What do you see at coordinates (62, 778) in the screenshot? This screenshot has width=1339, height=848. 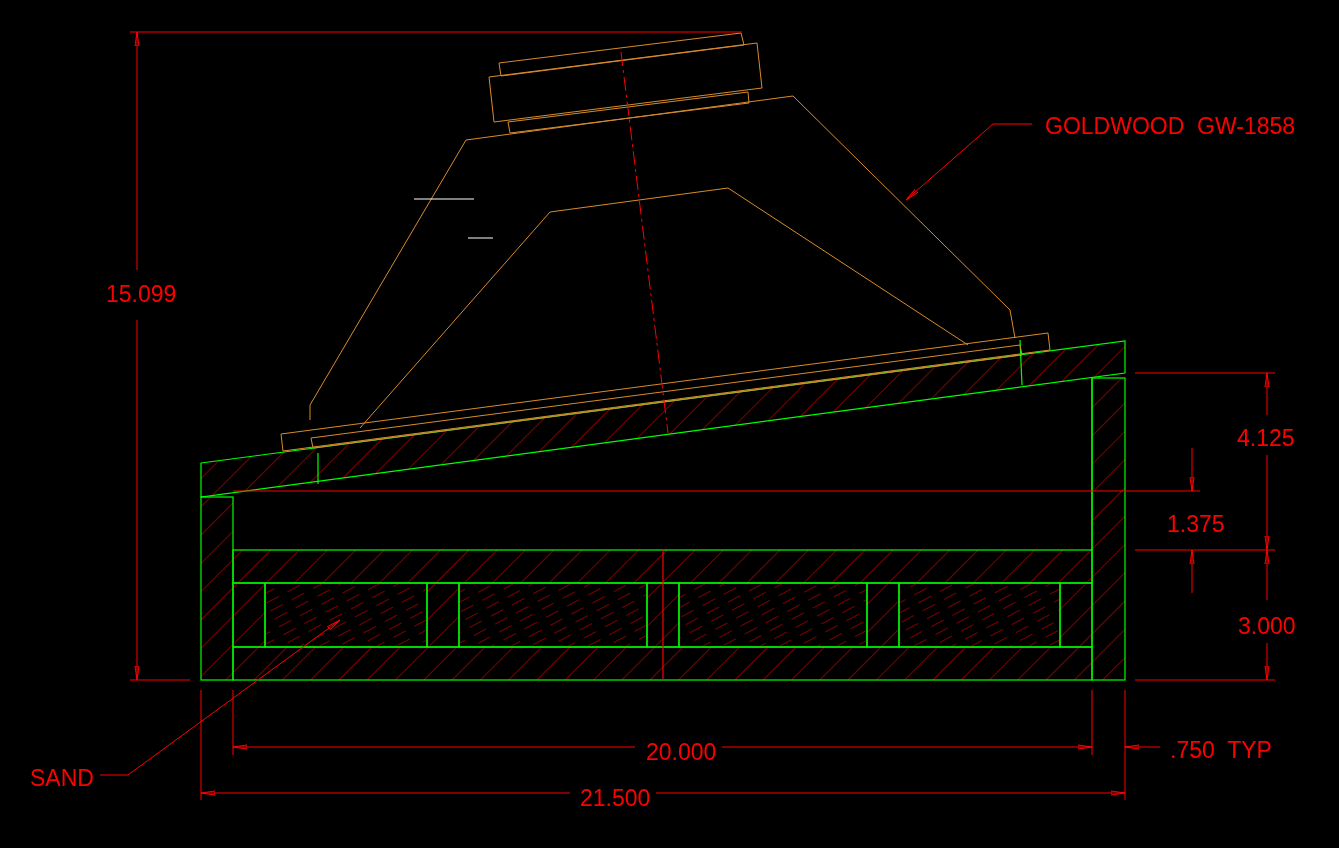 I see `callout-label: SAND` at bounding box center [62, 778].